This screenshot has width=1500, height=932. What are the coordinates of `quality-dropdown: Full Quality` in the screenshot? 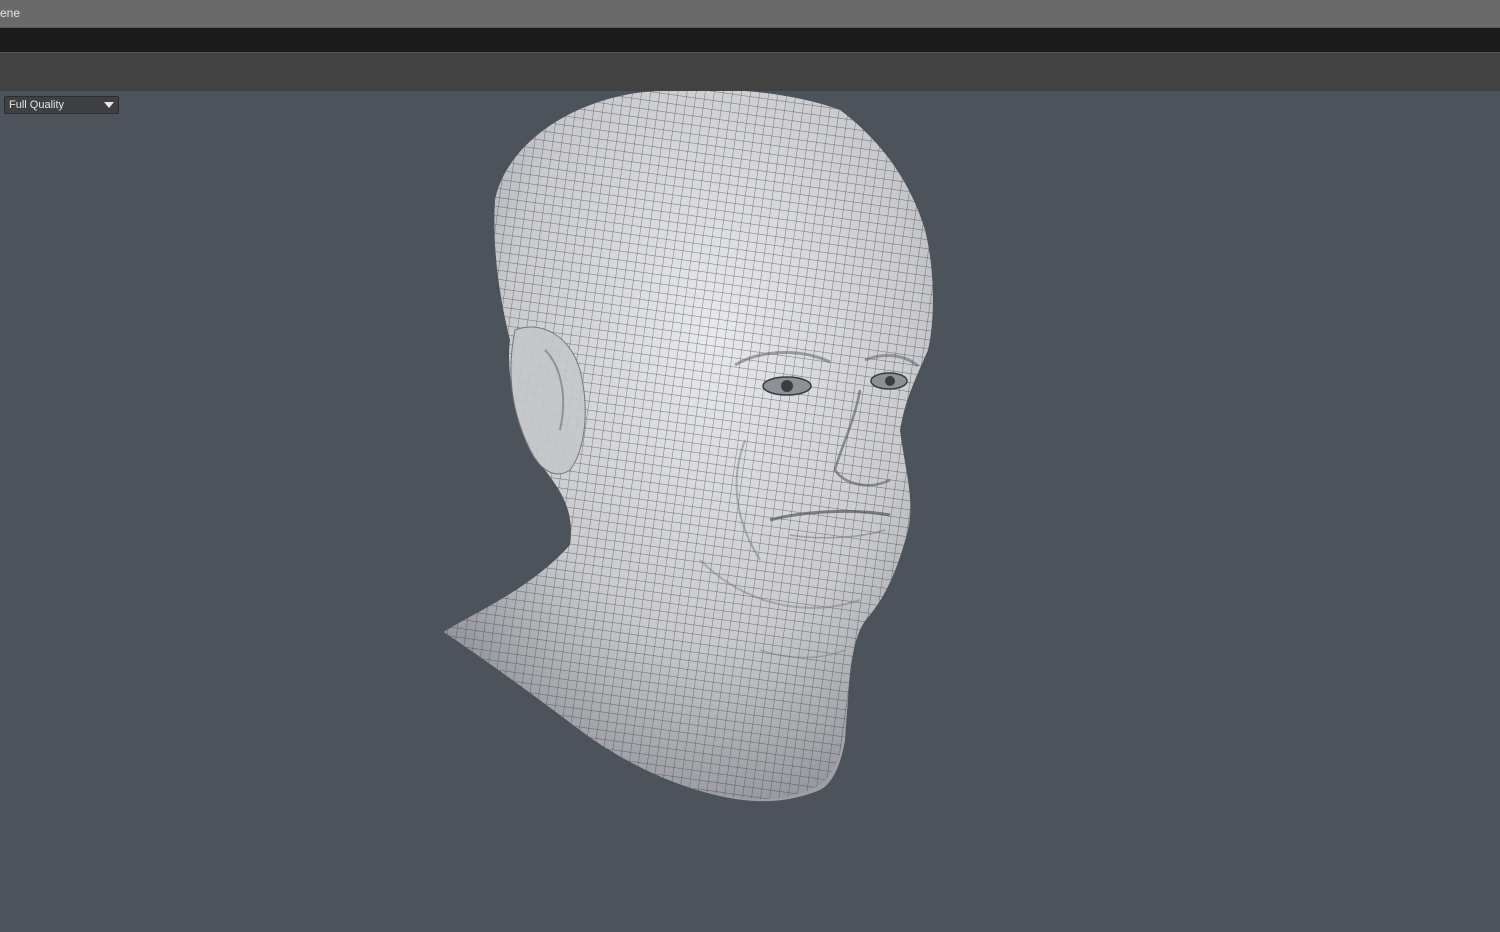 It's located at (61, 105).